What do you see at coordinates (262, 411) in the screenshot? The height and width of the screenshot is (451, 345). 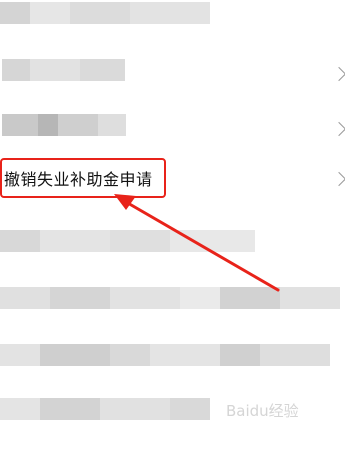 I see `watermark-text: Baidu经验` at bounding box center [262, 411].